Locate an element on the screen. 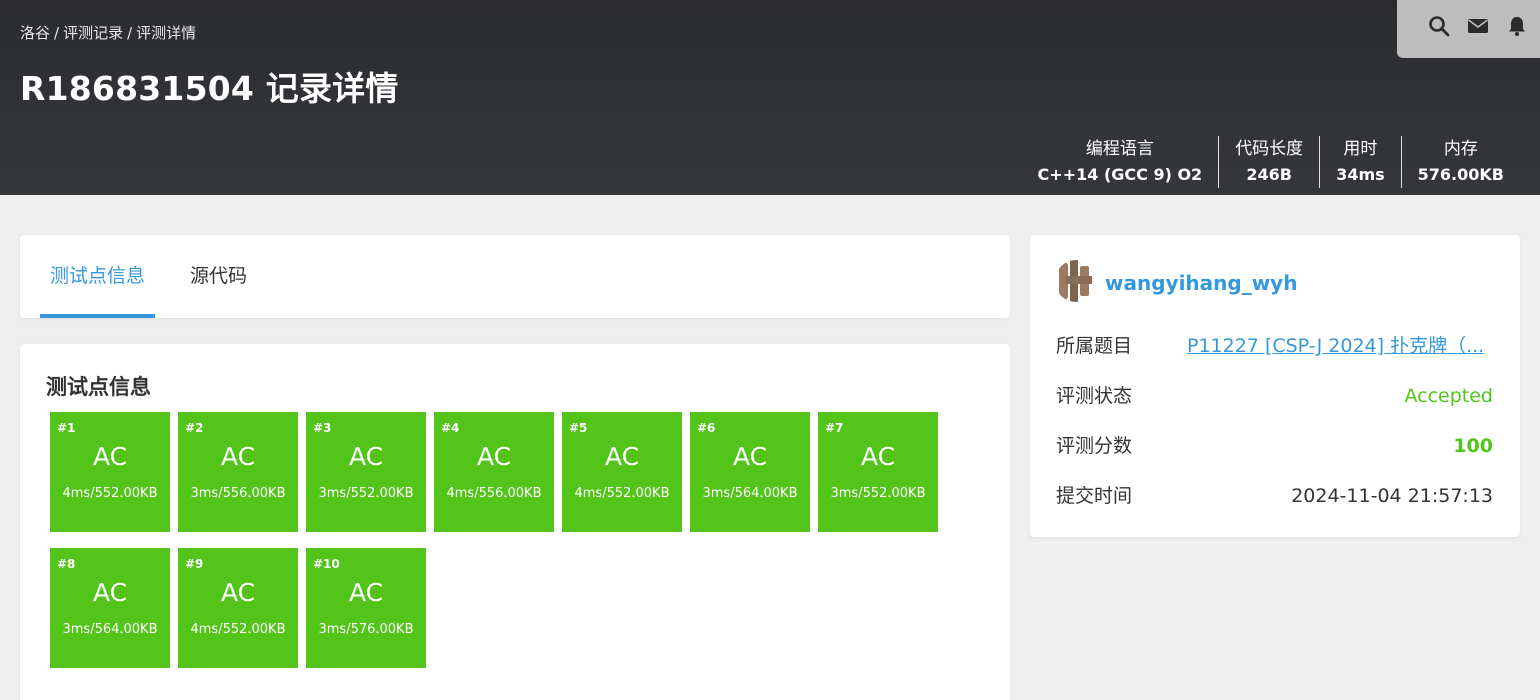 Image resolution: width=1540 pixels, height=700 pixels. stat-label: 用时 is located at coordinates (1360, 149).